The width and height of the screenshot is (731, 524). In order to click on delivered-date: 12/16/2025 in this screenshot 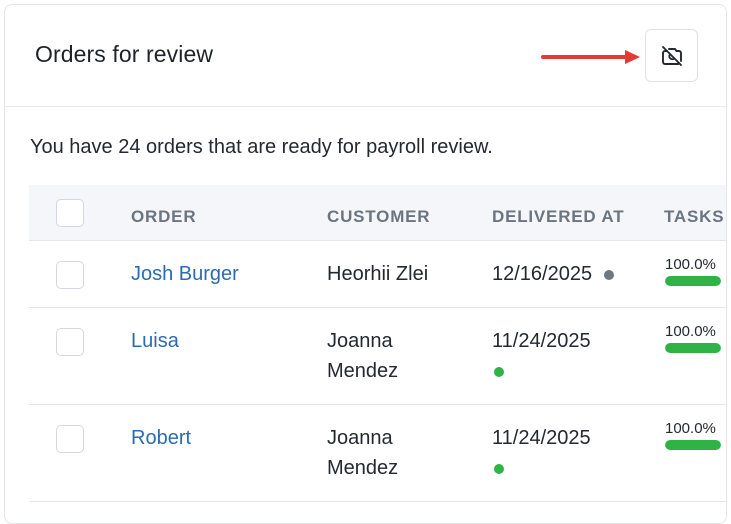, I will do `click(542, 274)`.